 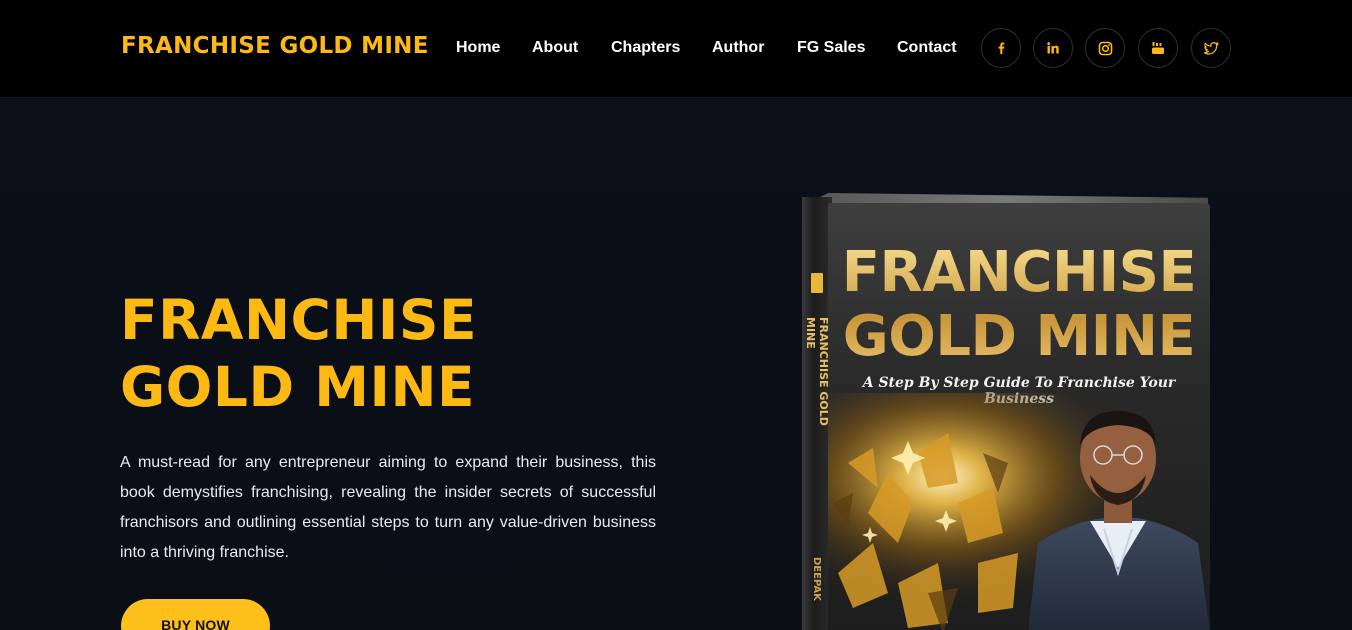 I want to click on youtube-icon, so click(x=1158, y=48).